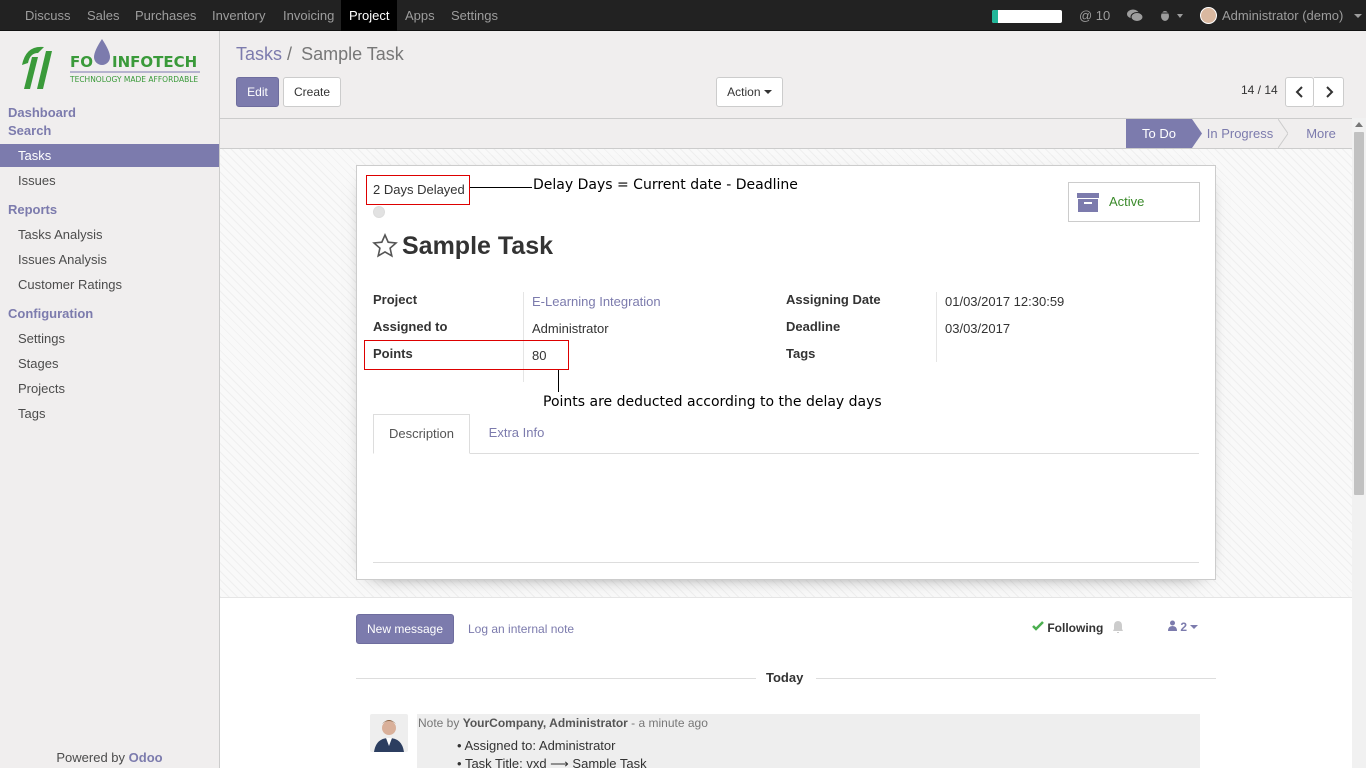  What do you see at coordinates (109, 234) in the screenshot?
I see `sidebar-item-tasks-analysis: Tasks Analysis` at bounding box center [109, 234].